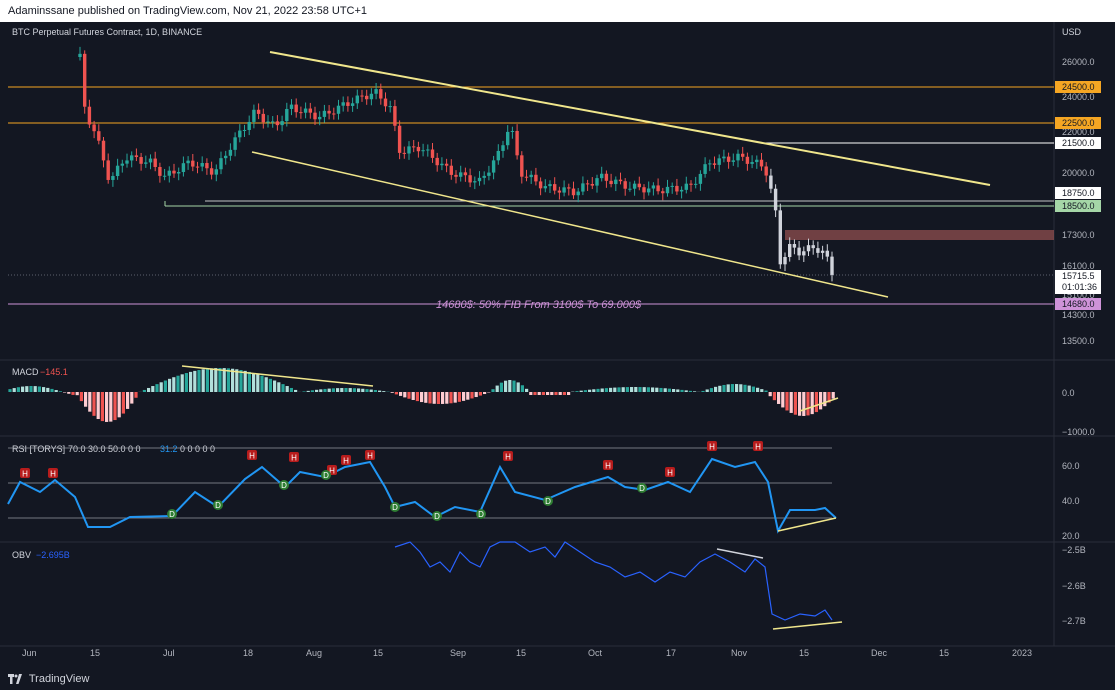 This screenshot has height=690, width=1115. Describe the element at coordinates (38, 449) in the screenshot. I see `rsi-title: RSI [TORYS]` at that location.